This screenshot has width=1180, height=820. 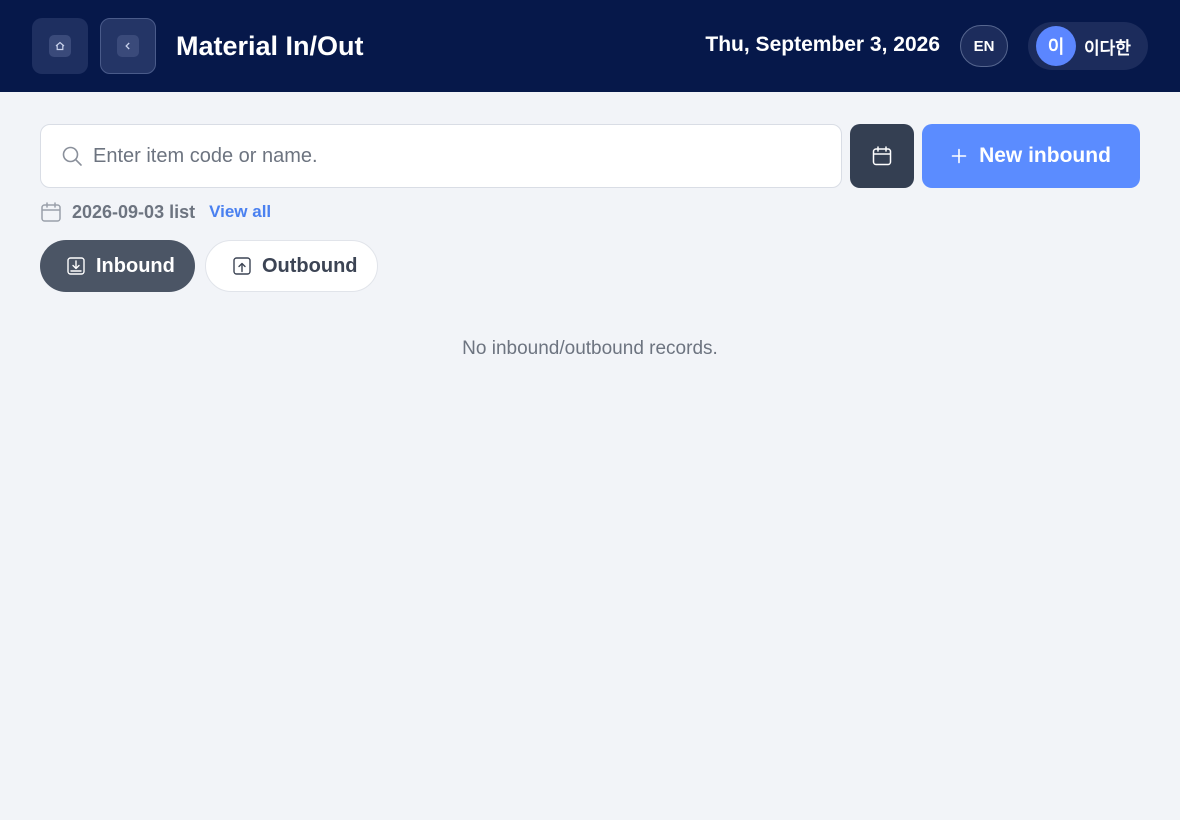 What do you see at coordinates (959, 156) in the screenshot?
I see `plus-icon` at bounding box center [959, 156].